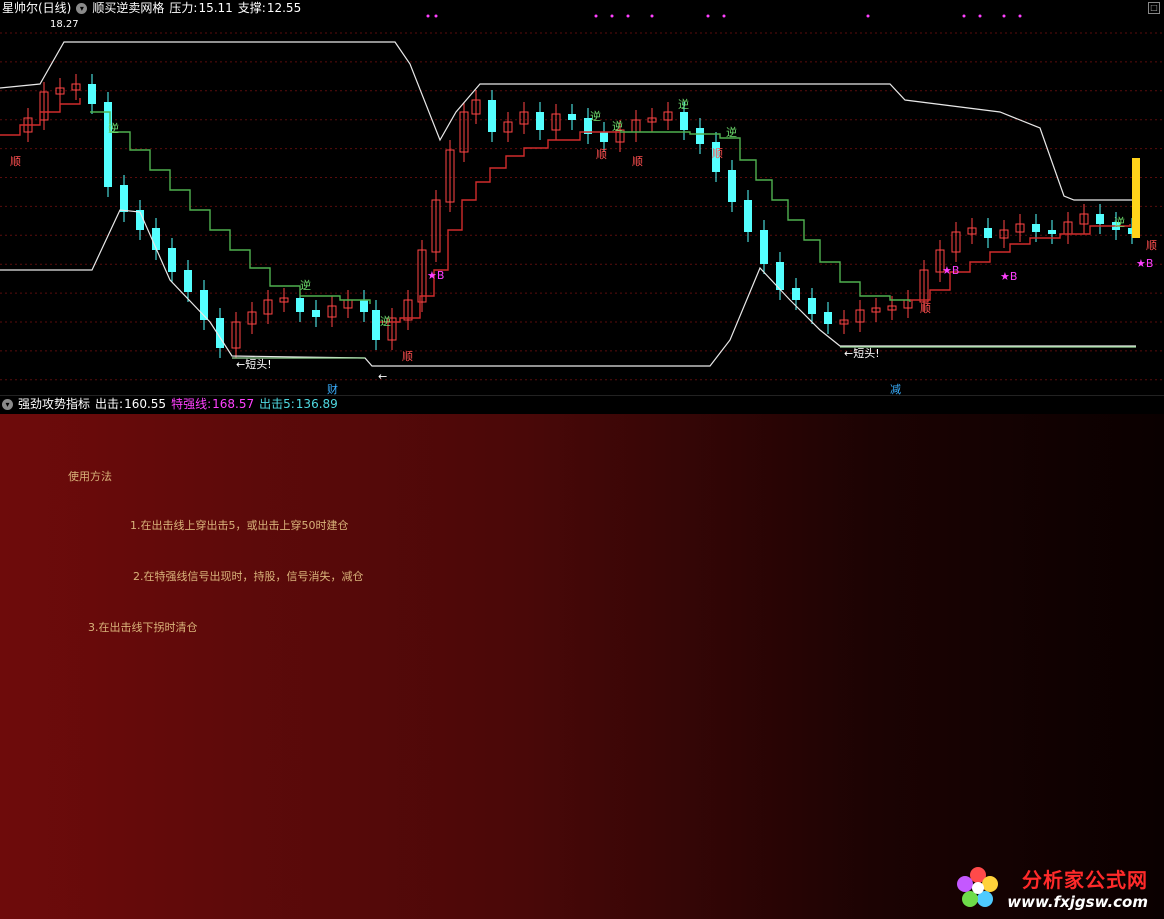 This screenshot has height=919, width=1164. I want to click on indicator-name: 顺买逆卖网格, so click(128, 8).